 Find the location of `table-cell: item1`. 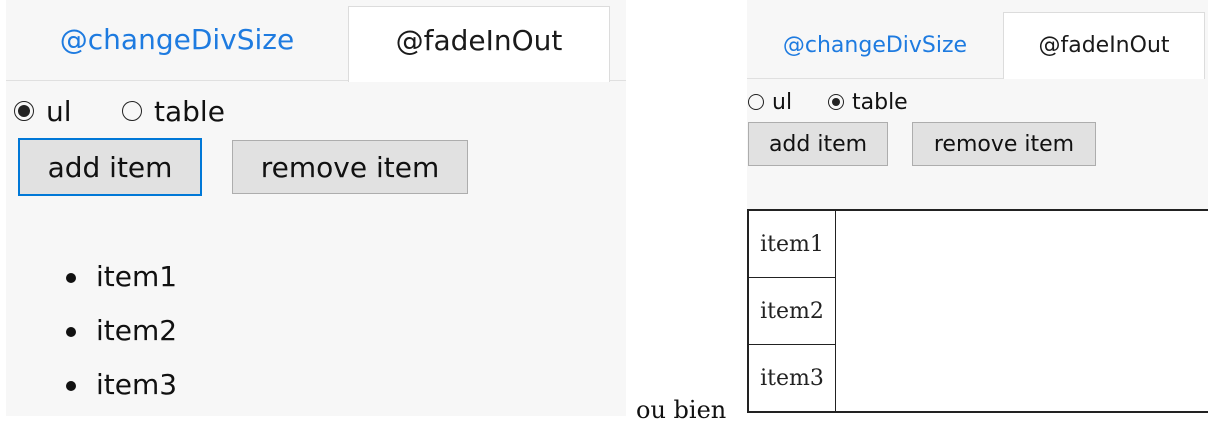

table-cell: item1 is located at coordinates (791, 243).